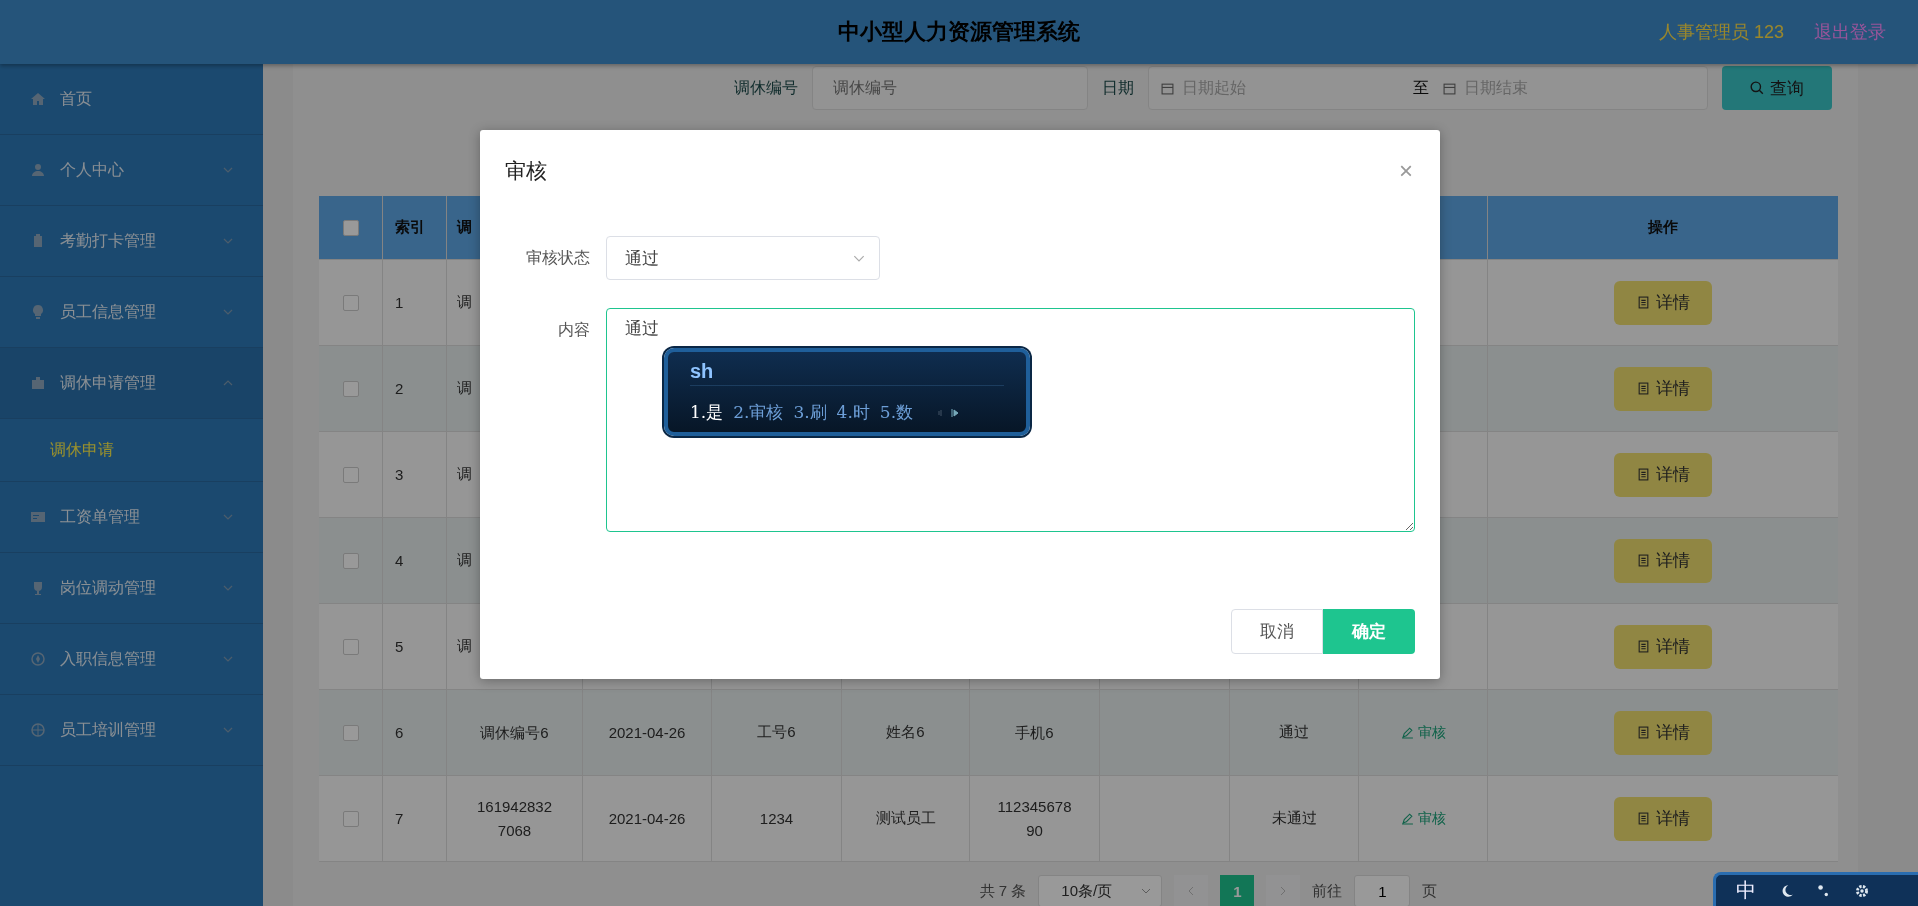 The width and height of the screenshot is (1918, 906). I want to click on table-cell: 3, so click(415, 474).